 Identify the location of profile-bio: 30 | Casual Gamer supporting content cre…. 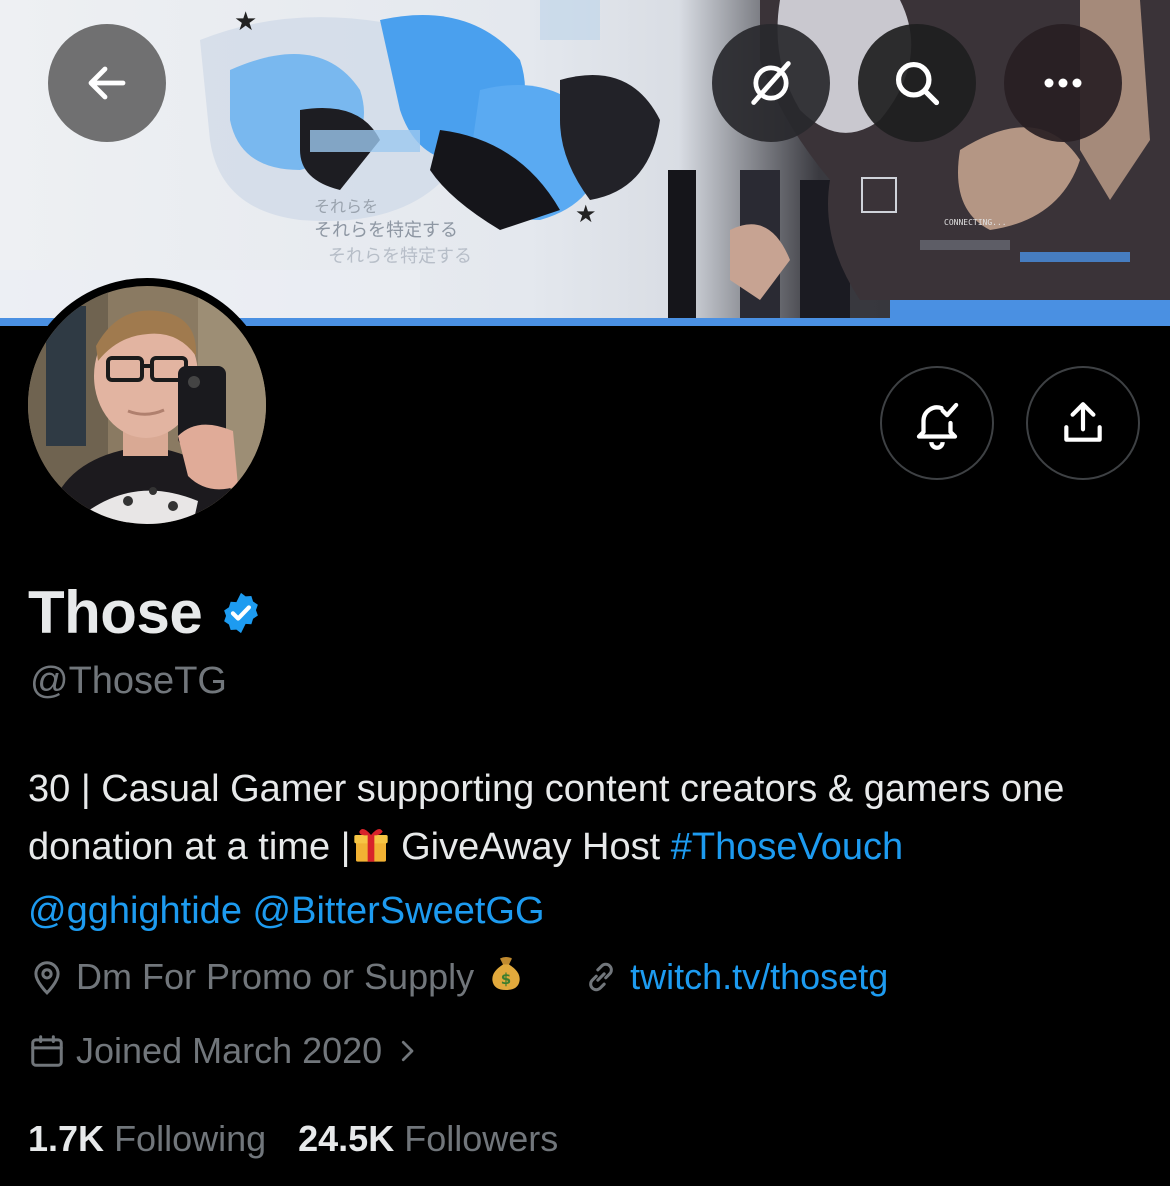
(588, 850).